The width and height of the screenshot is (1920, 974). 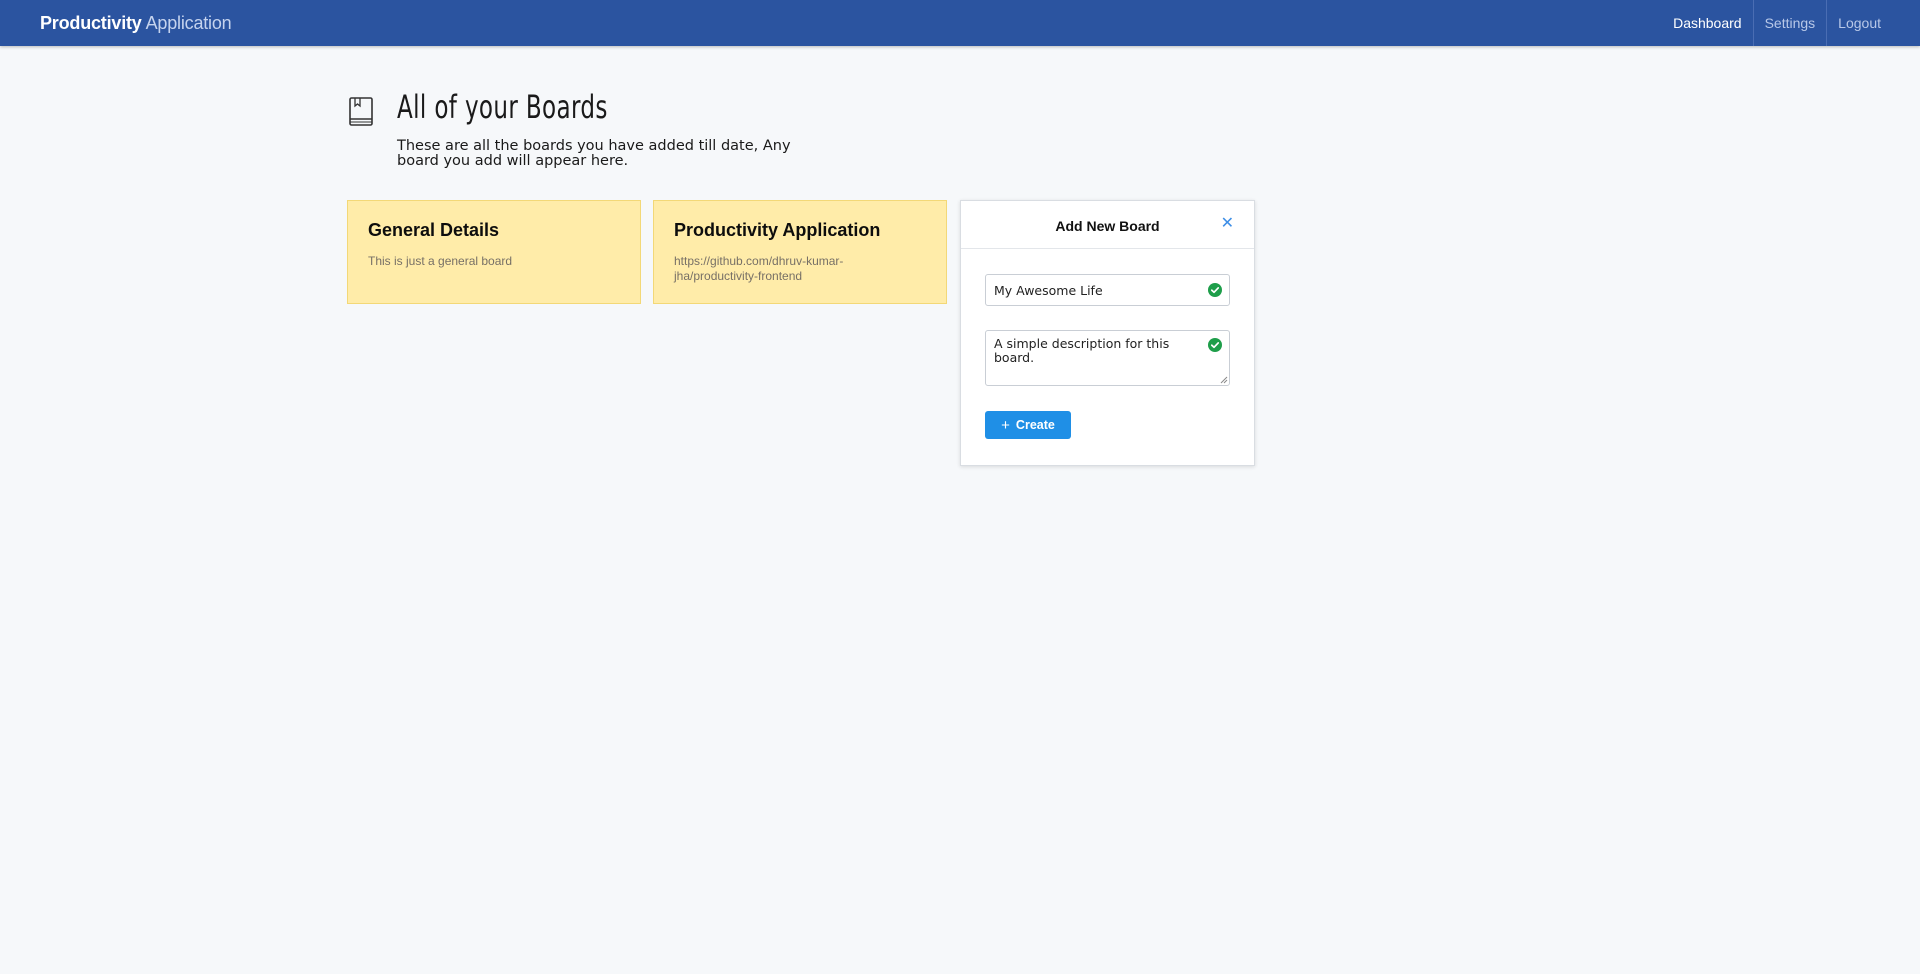 What do you see at coordinates (91, 23) in the screenshot?
I see `brand-name-strong: Productivity` at bounding box center [91, 23].